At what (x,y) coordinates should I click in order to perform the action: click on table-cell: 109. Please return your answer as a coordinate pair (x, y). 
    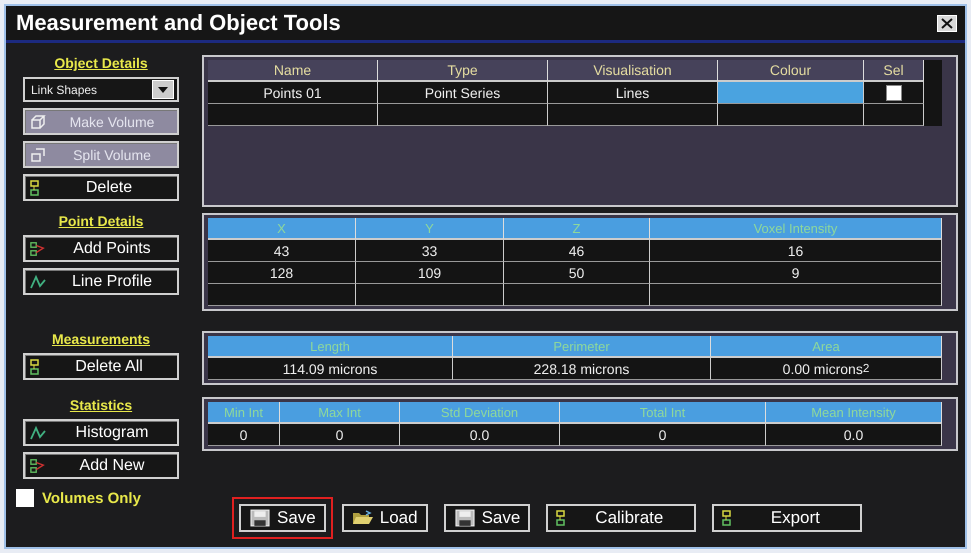
    Looking at the image, I should click on (430, 273).